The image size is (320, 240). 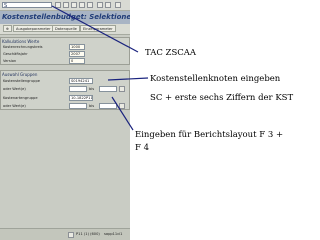 What do you see at coordinates (215, 79) in the screenshot?
I see `annotation-cost-center-node: Kostenstellenknoten eingeben` at bounding box center [215, 79].